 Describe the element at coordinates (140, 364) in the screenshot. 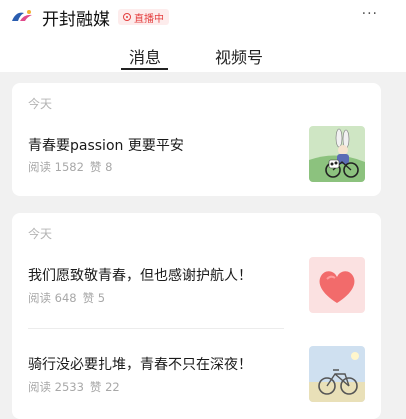

I see `article-title: 骑行没必要扎堆，青春不只在深夜！` at that location.